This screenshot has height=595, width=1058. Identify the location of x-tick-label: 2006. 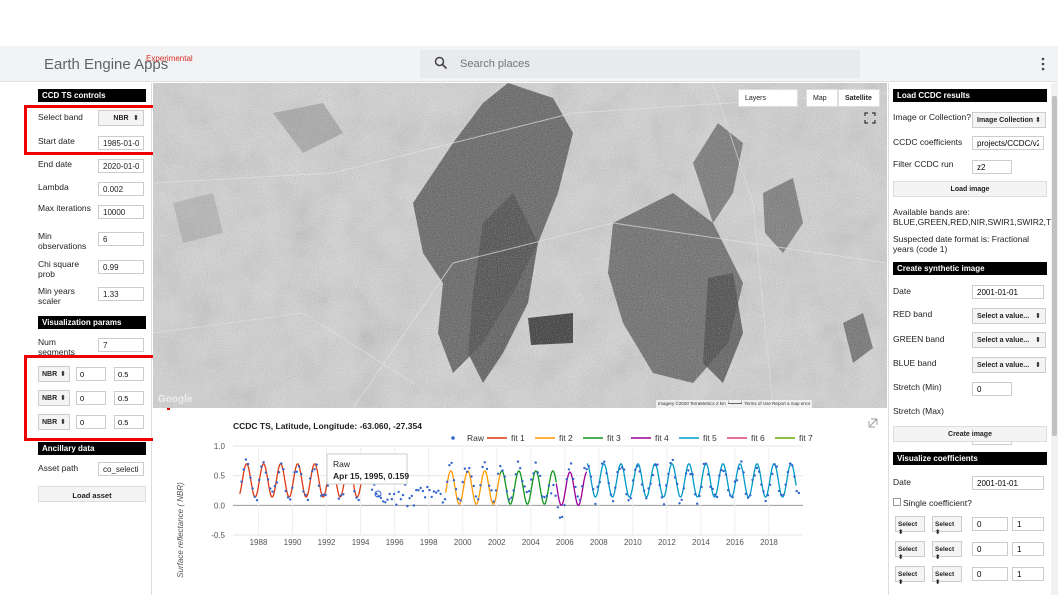
(565, 542).